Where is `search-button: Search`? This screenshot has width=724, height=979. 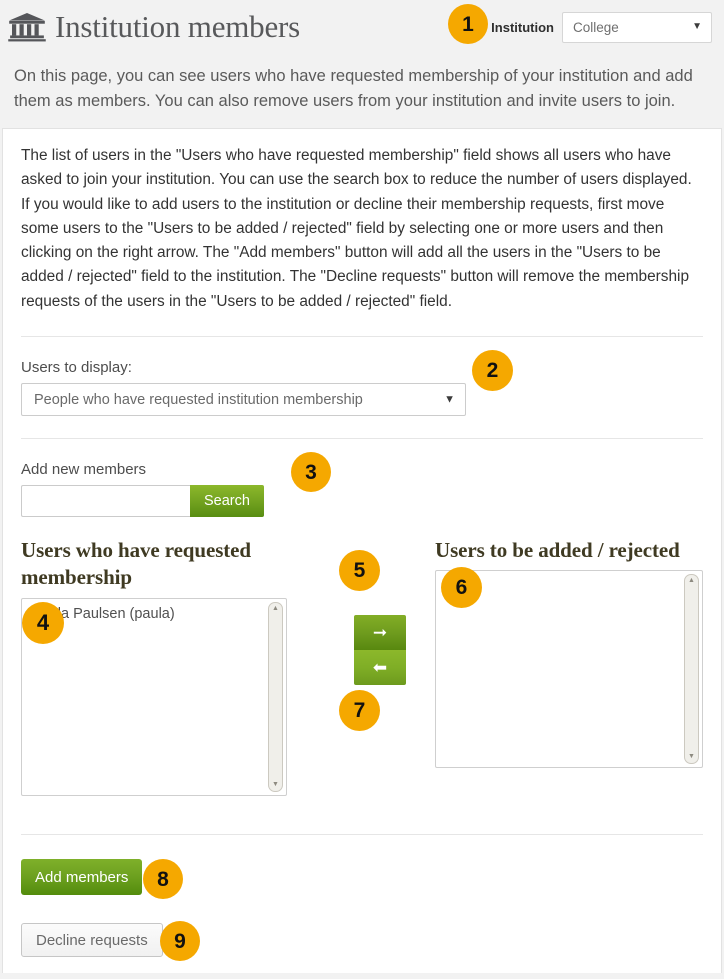 search-button: Search is located at coordinates (227, 501).